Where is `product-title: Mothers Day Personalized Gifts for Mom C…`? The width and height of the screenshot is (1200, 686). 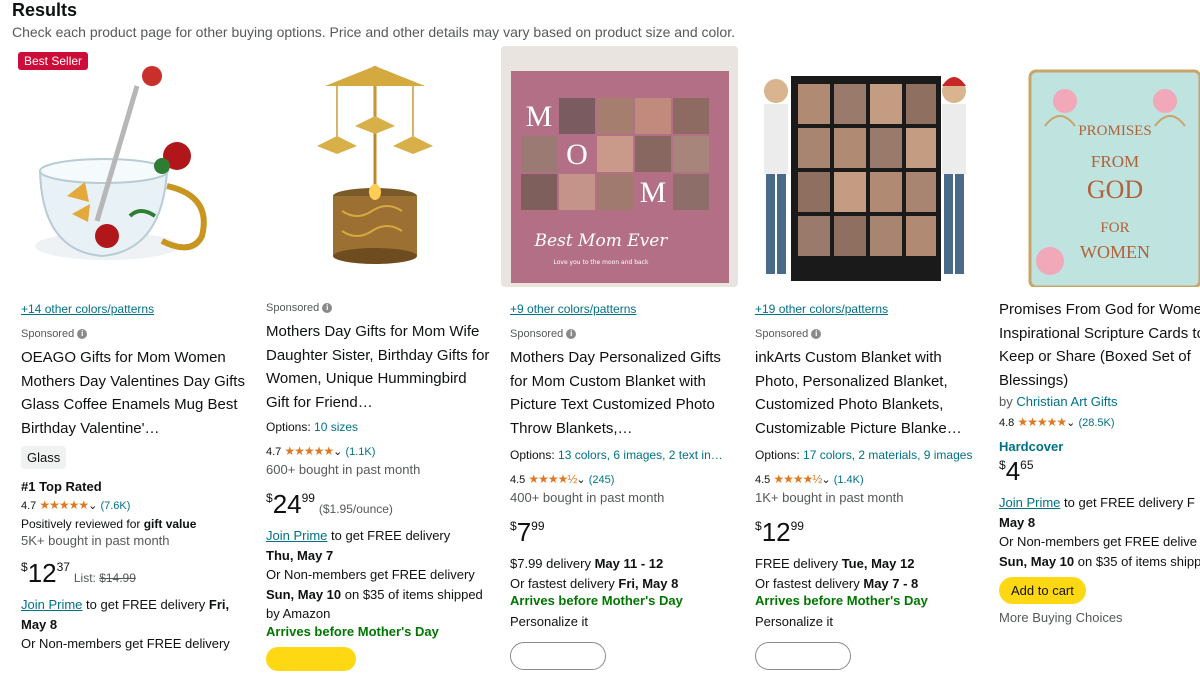
product-title: Mothers Day Personalized Gifts for Mom C… is located at coordinates (623, 393).